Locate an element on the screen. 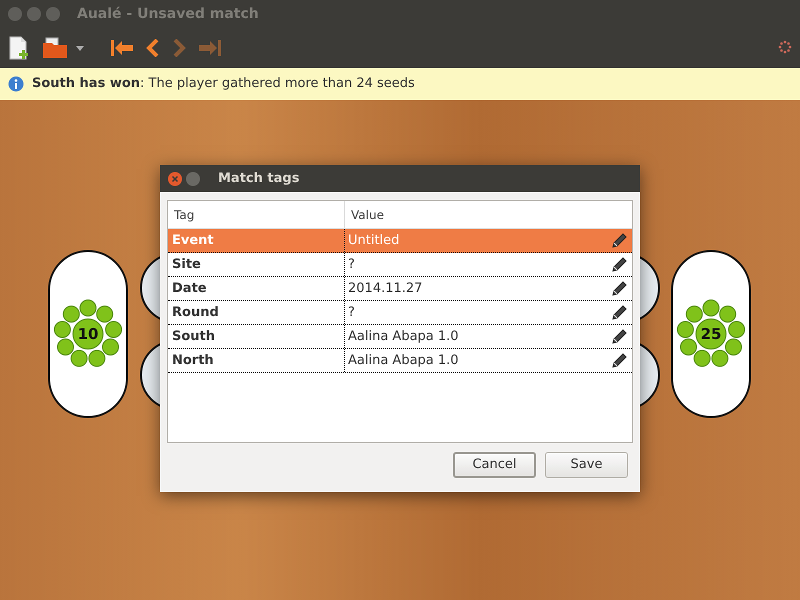 Image resolution: width=800 pixels, height=600 pixels. skip-first-icon is located at coordinates (122, 48).